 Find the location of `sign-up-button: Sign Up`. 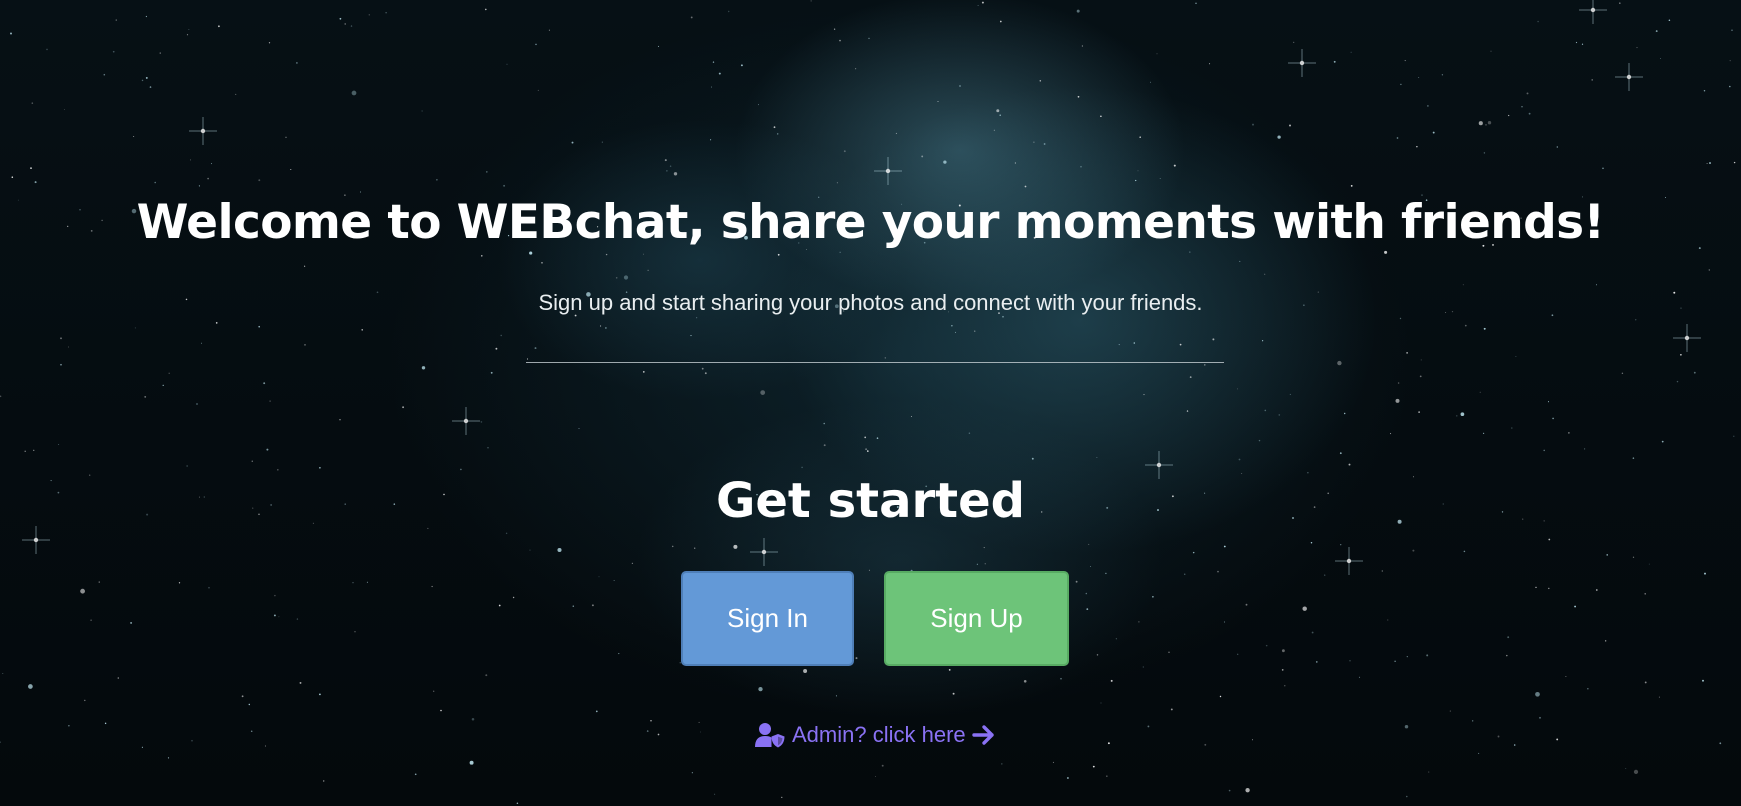

sign-up-button: Sign Up is located at coordinates (976, 618).